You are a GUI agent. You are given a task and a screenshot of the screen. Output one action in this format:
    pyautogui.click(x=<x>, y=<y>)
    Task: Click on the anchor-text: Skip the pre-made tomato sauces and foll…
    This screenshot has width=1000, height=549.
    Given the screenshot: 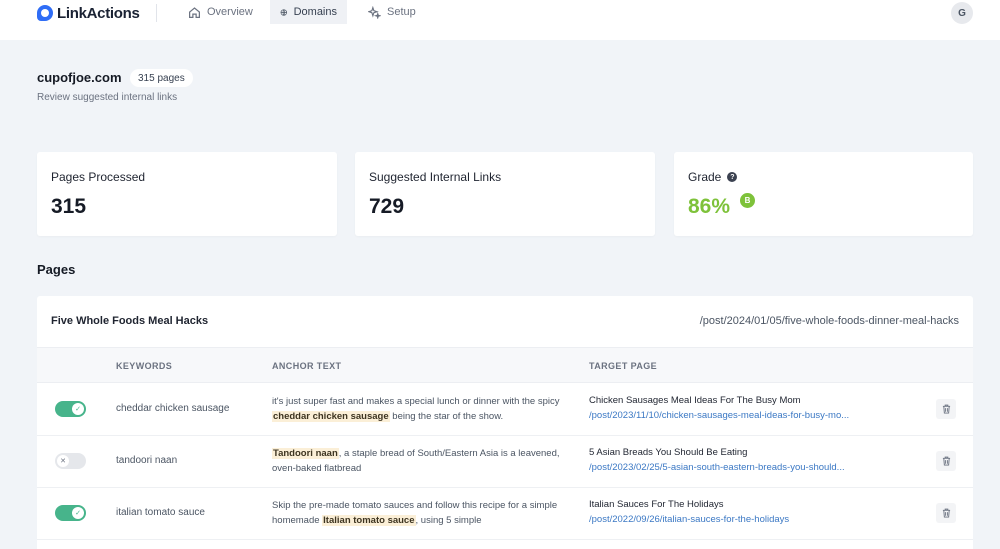 What is the action you would take?
    pyautogui.click(x=417, y=513)
    